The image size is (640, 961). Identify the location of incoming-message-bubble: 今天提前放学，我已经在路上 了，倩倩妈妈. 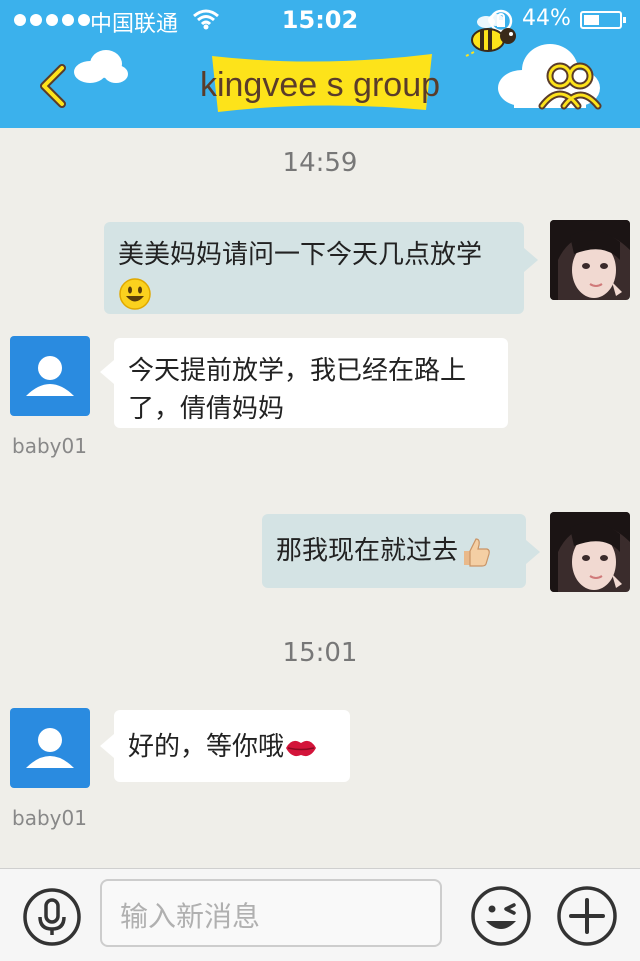
(311, 383).